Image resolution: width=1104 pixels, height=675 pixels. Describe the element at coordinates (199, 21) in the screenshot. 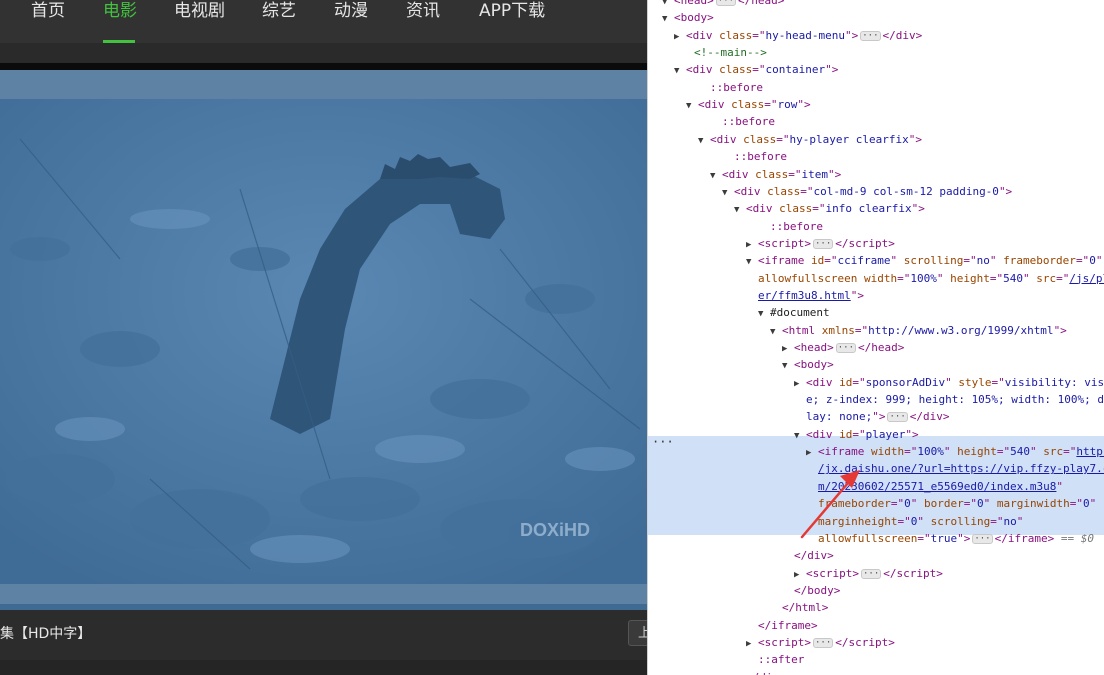

I see `nav-item-tv: 电视剧` at that location.